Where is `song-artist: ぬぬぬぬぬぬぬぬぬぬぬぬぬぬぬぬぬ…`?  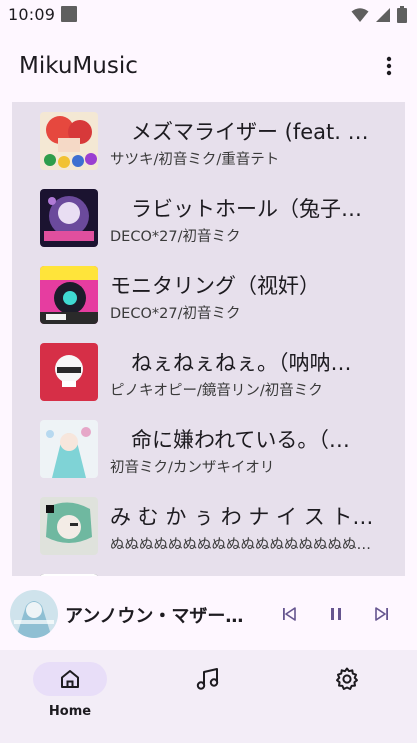 song-artist: ぬぬぬぬぬぬぬぬぬぬぬぬぬぬぬぬぬ… is located at coordinates (240, 545).